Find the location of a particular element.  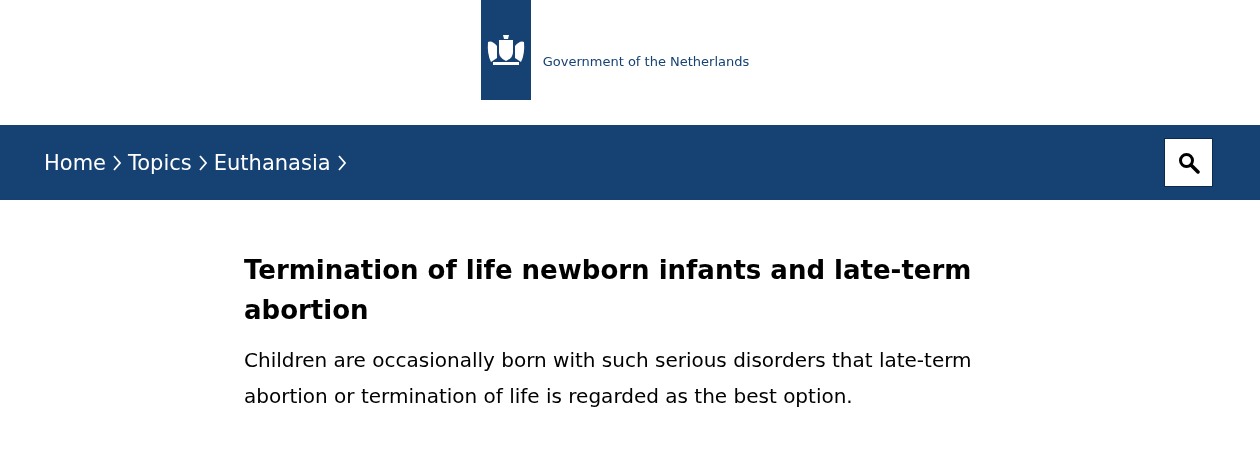

search-button is located at coordinates (1188, 162).